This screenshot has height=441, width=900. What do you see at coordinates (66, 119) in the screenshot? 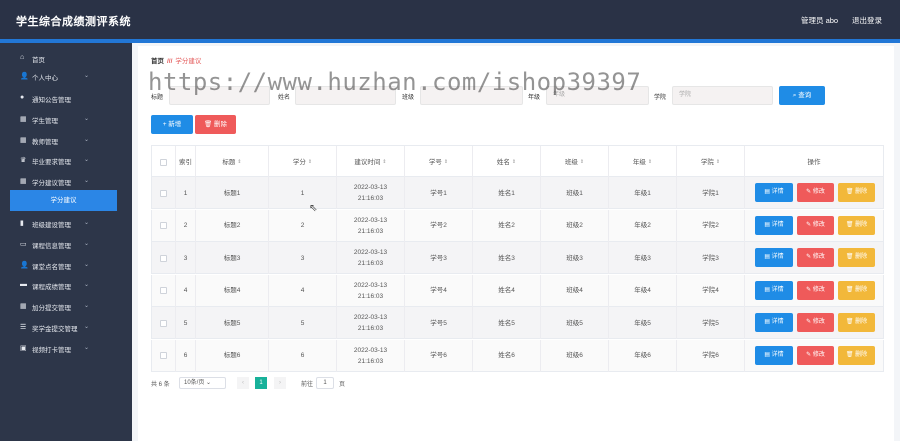
I see `sidebar-item-3: ▦ 学生管理 ⌄` at bounding box center [66, 119].